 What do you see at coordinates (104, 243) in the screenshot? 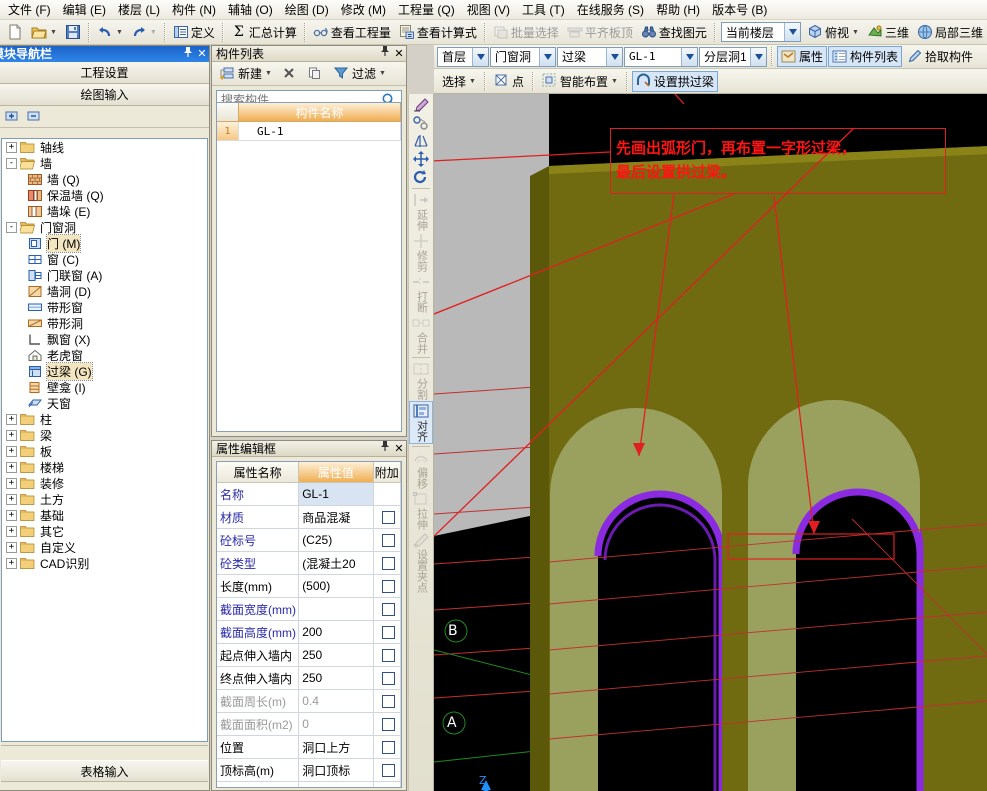
I see `tree-node-门m: 门 (M)` at bounding box center [104, 243].